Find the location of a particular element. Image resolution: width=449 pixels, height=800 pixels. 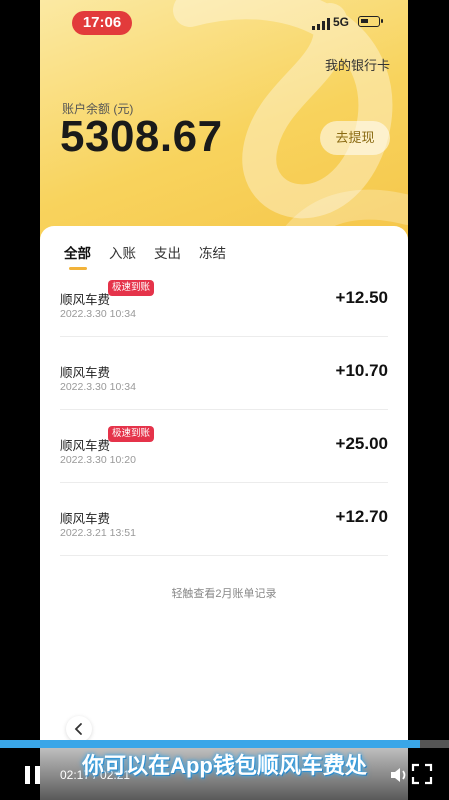

transaction-amount: +12.70 is located at coordinates (361, 516).